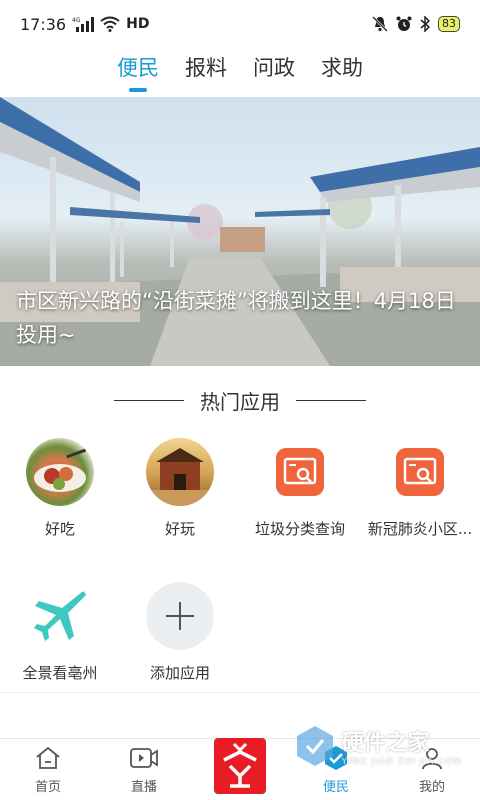  I want to click on app-add: 添加应用, so click(180, 632).